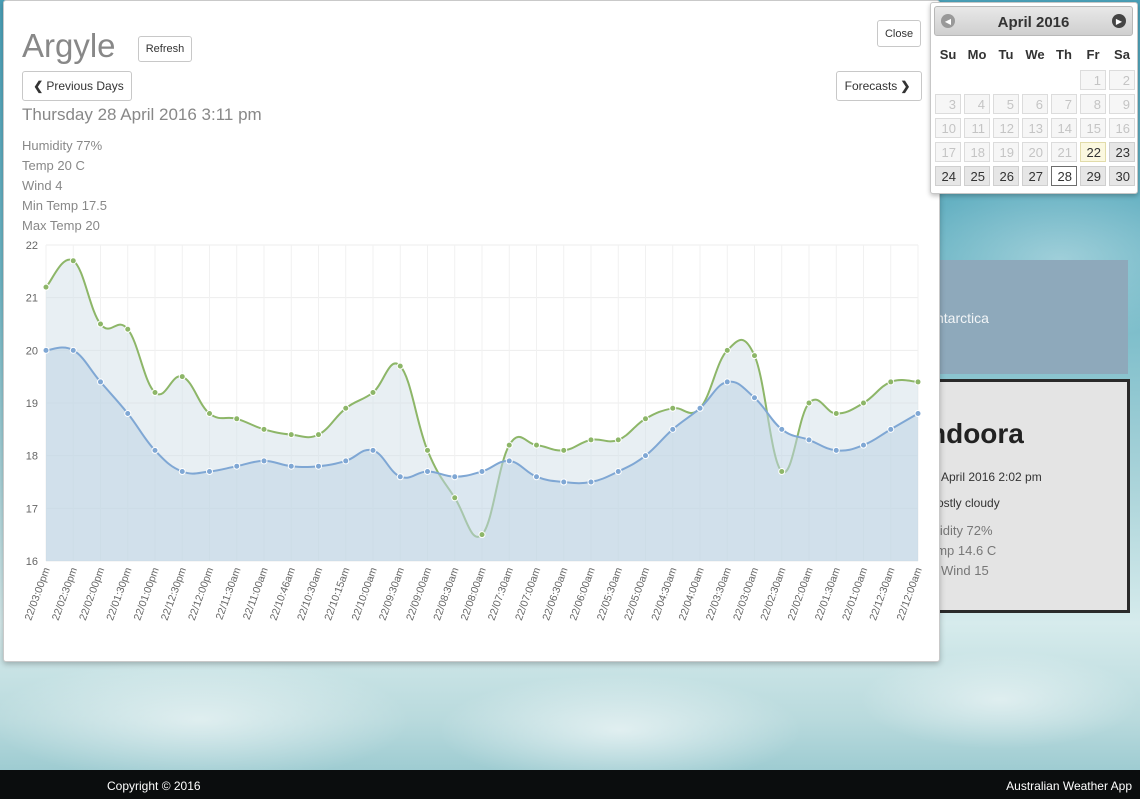 The height and width of the screenshot is (799, 1140). Describe the element at coordinates (53, 165) in the screenshot. I see `stat-temp: Temp 20 C` at that location.